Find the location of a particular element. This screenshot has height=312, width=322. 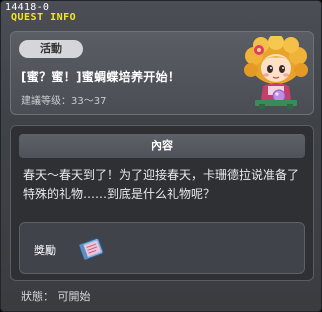

window-title: QUEST INFO is located at coordinates (44, 17).